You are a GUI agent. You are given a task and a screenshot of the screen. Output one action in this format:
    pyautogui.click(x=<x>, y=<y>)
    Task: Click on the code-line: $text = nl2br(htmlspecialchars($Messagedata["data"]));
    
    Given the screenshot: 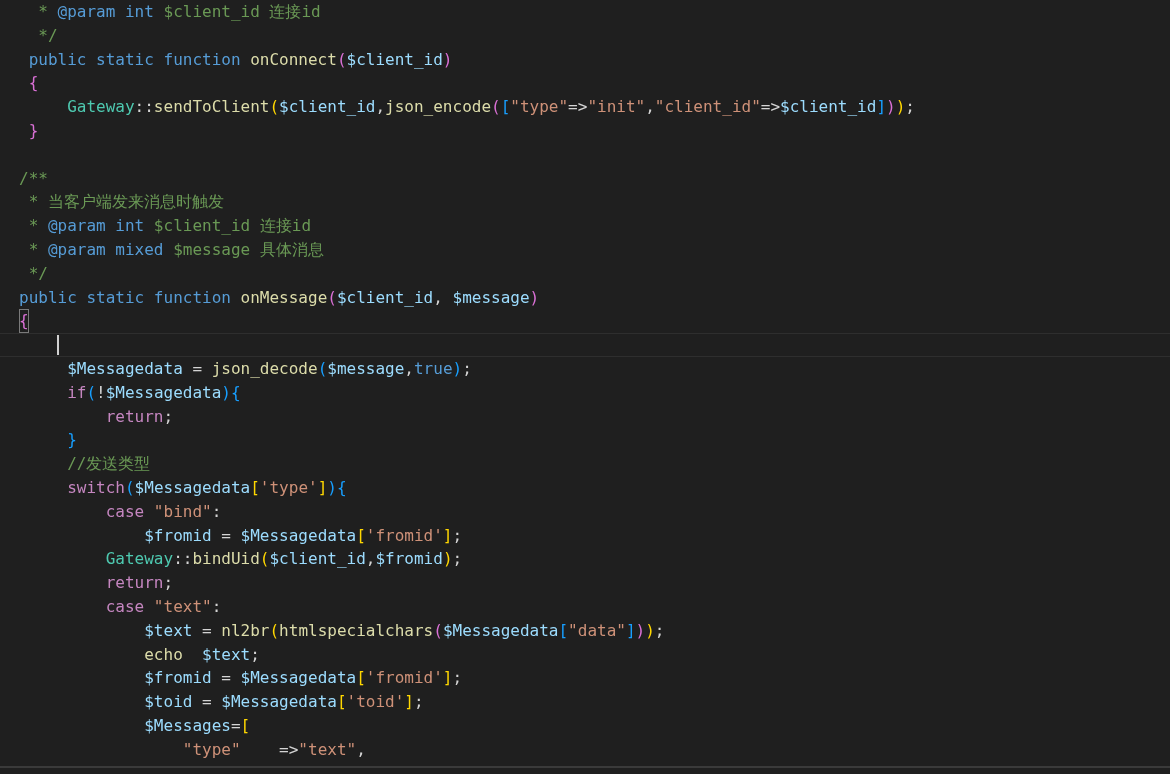 What is the action you would take?
    pyautogui.click(x=404, y=630)
    